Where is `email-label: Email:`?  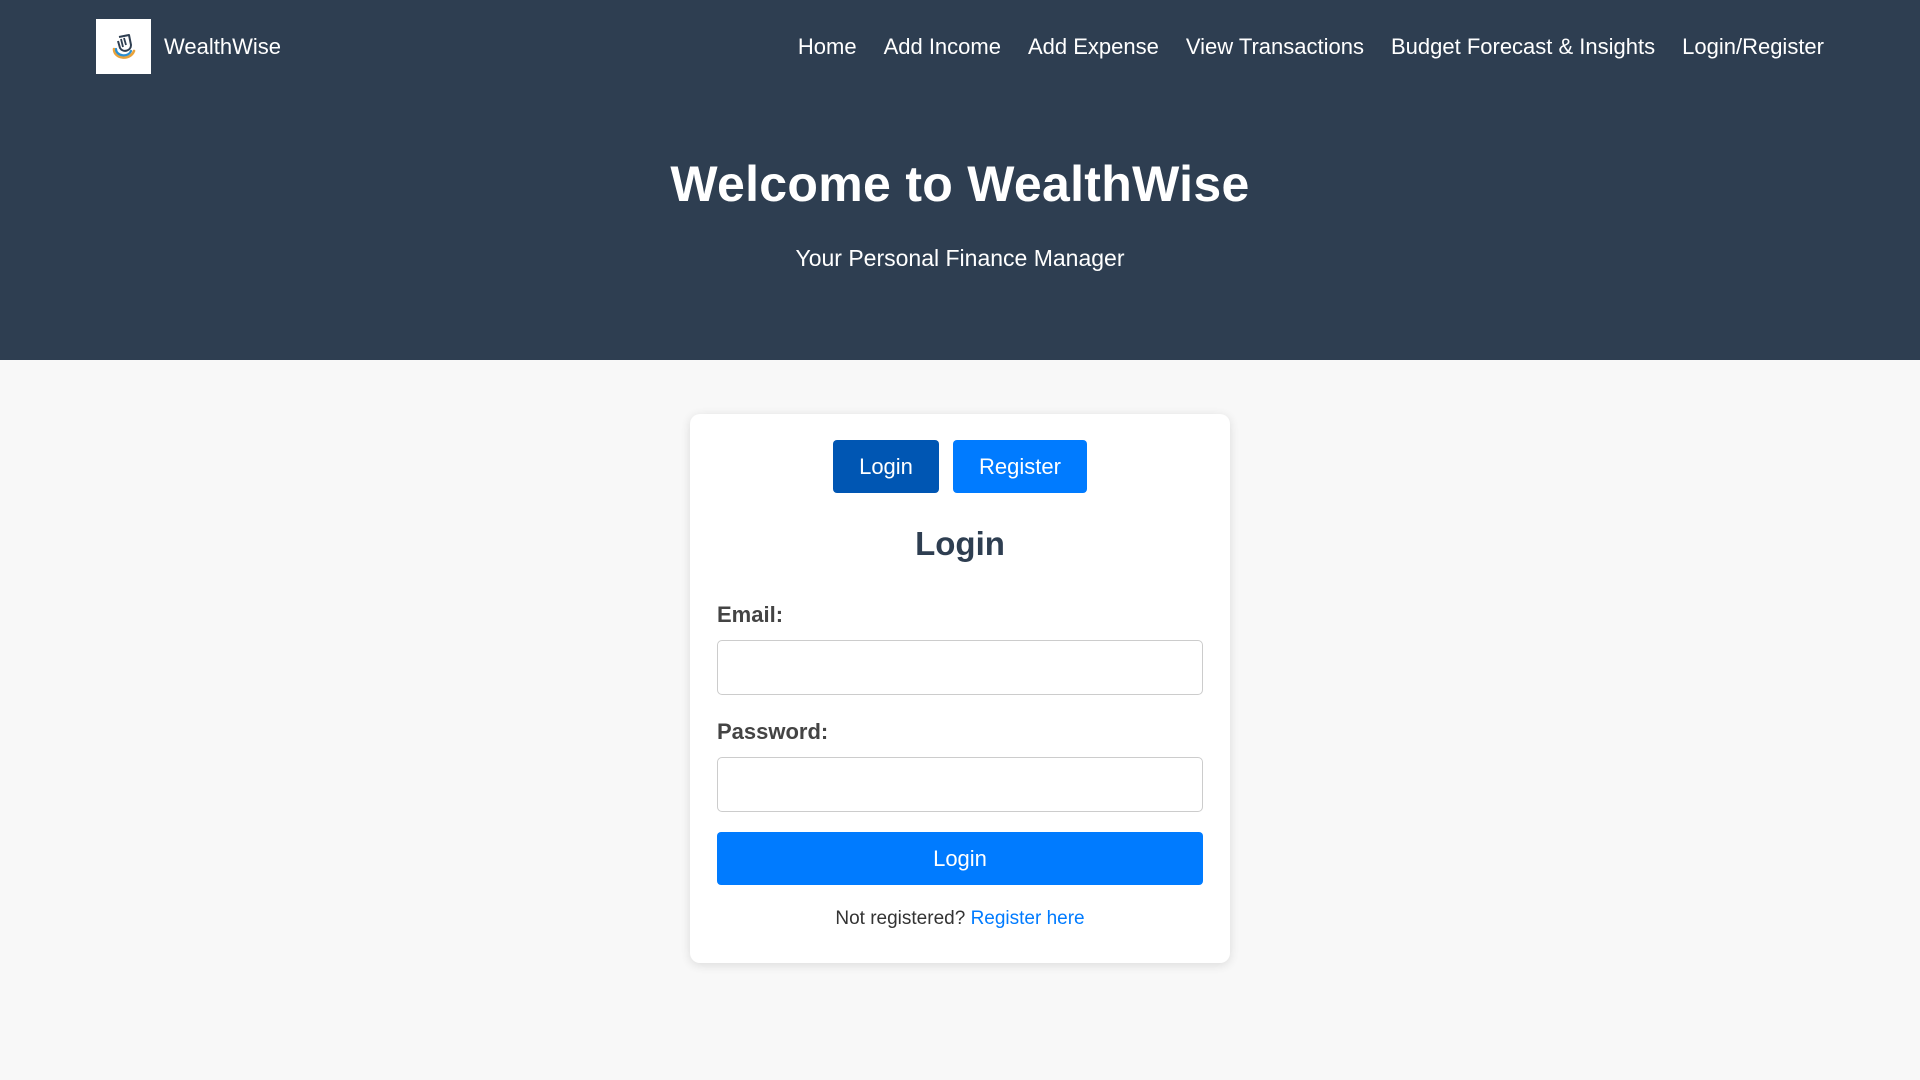 email-label: Email: is located at coordinates (750, 614).